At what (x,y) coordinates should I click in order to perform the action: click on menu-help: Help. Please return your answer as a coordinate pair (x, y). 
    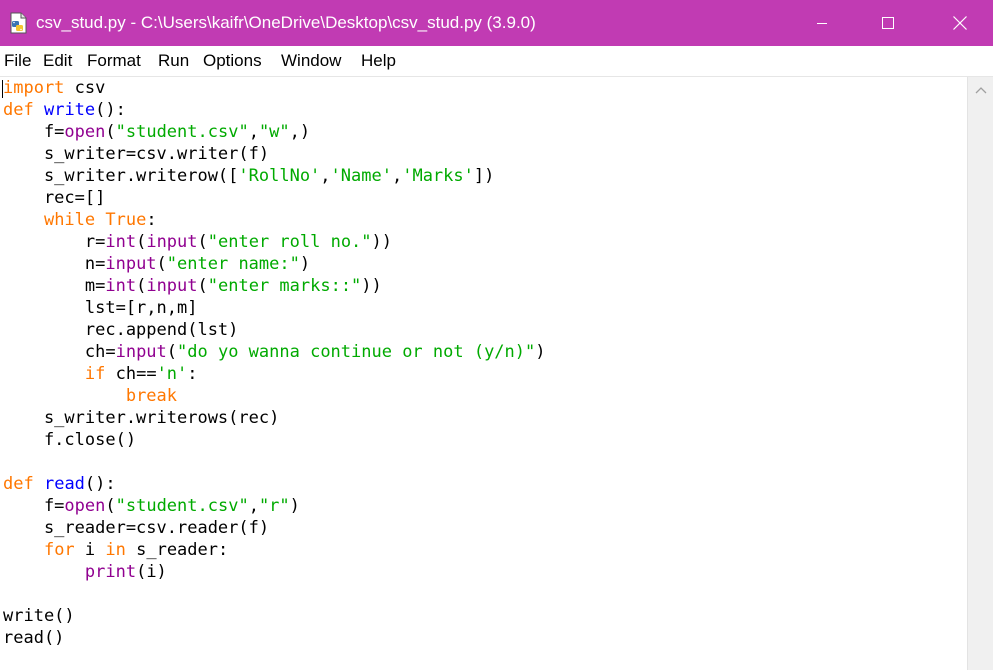
    Looking at the image, I should click on (378, 61).